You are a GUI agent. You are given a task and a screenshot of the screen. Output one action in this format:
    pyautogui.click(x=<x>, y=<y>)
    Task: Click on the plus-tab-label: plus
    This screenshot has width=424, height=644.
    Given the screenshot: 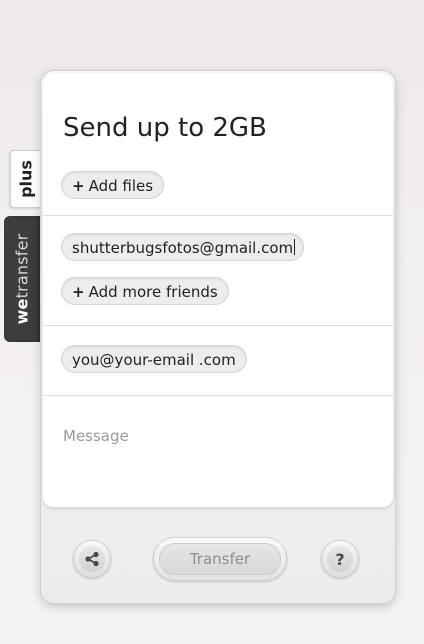 What is the action you would take?
    pyautogui.click(x=26, y=179)
    